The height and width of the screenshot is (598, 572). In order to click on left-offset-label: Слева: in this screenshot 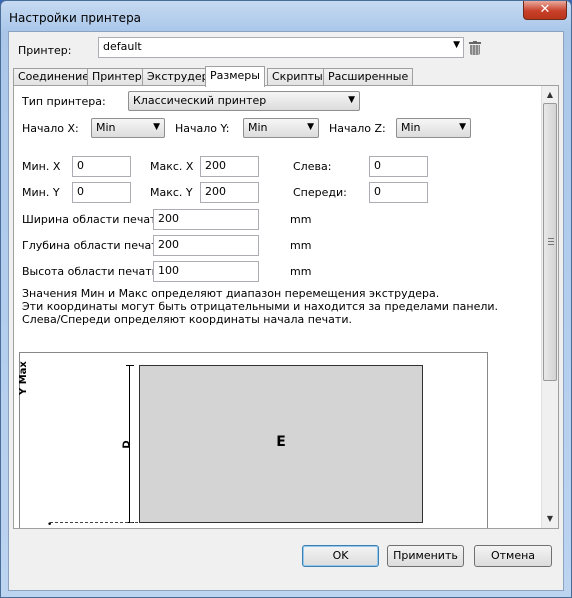, I will do `click(312, 166)`.